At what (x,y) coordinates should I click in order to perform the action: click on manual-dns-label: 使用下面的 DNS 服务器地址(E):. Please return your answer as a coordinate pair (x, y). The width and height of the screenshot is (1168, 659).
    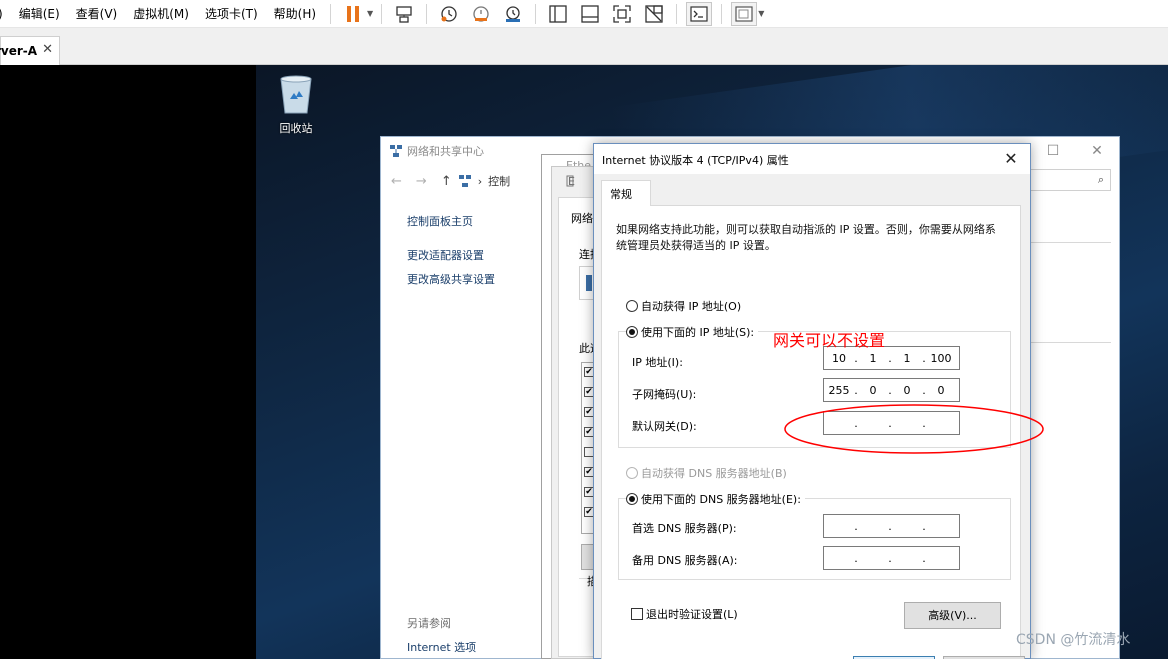
    Looking at the image, I should click on (721, 499).